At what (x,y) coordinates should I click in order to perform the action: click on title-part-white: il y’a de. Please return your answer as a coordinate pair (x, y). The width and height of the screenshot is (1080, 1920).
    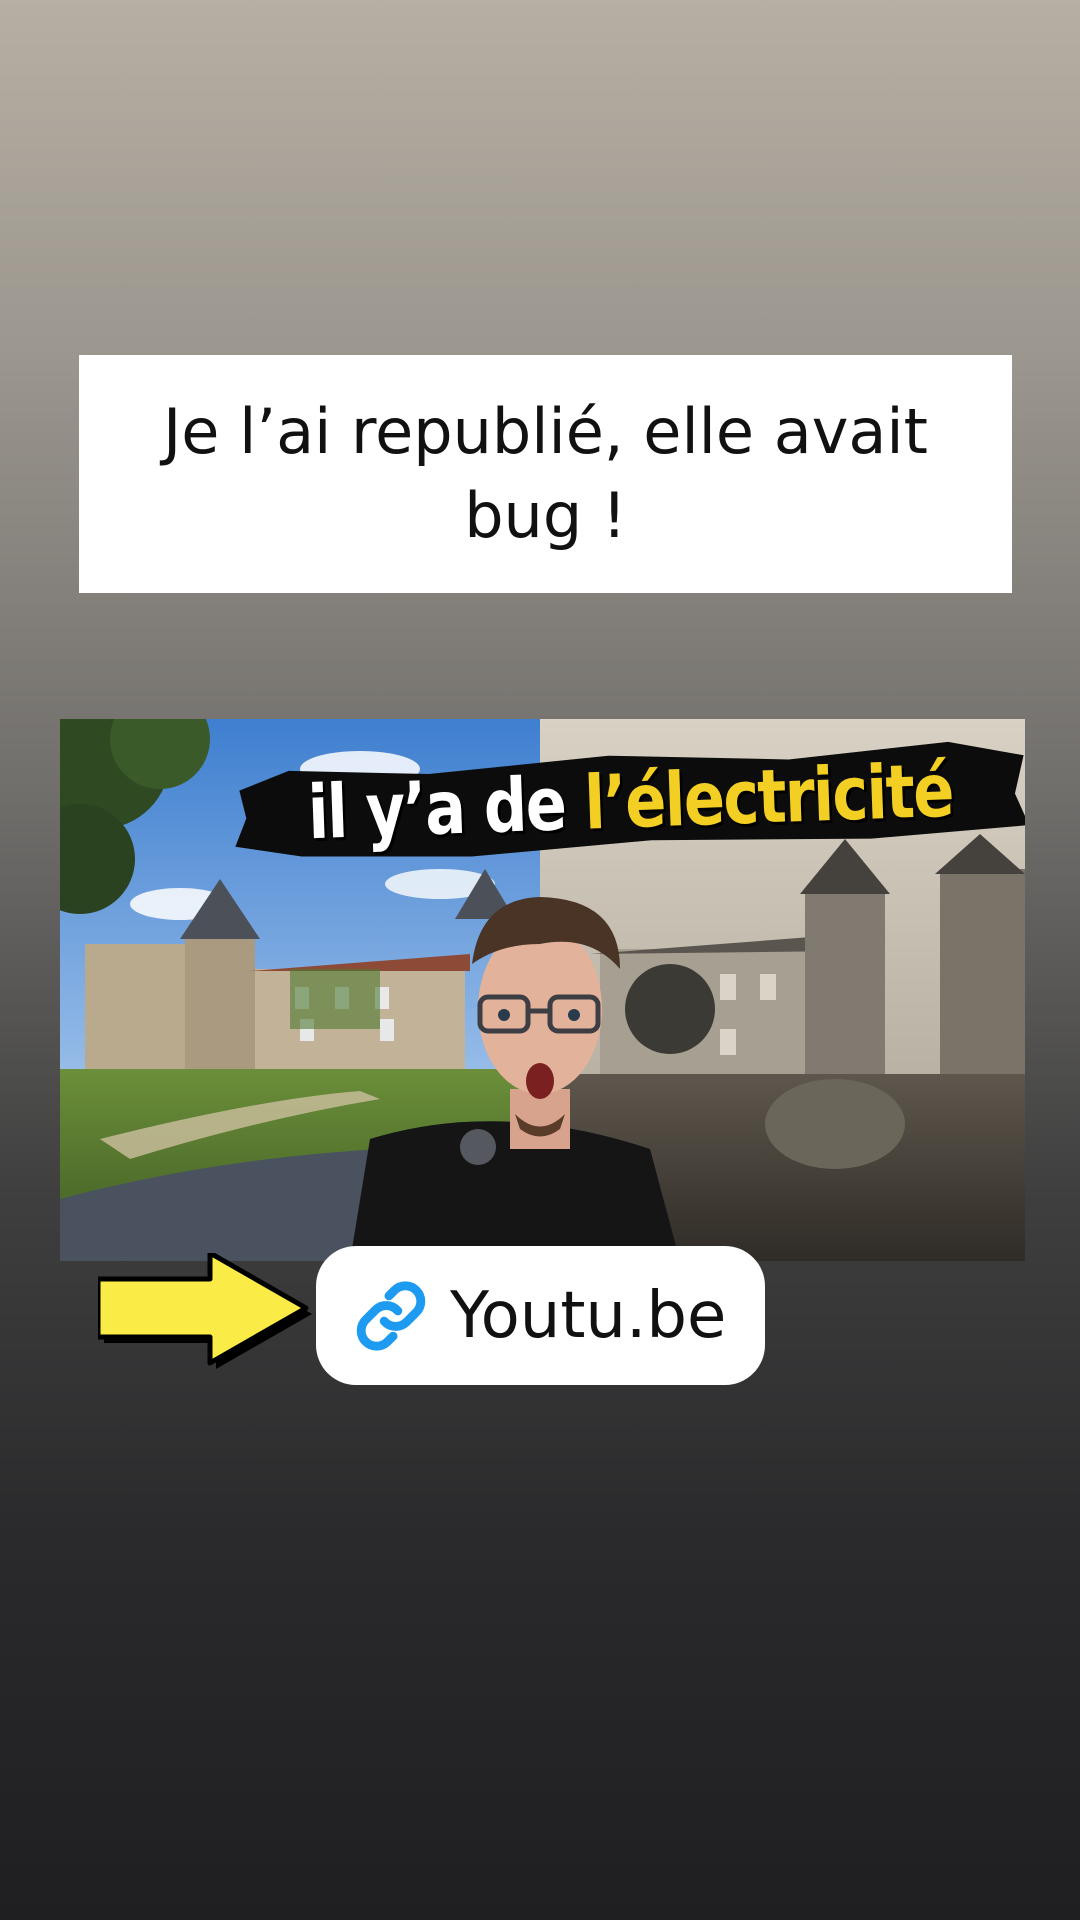
    Looking at the image, I should click on (446, 808).